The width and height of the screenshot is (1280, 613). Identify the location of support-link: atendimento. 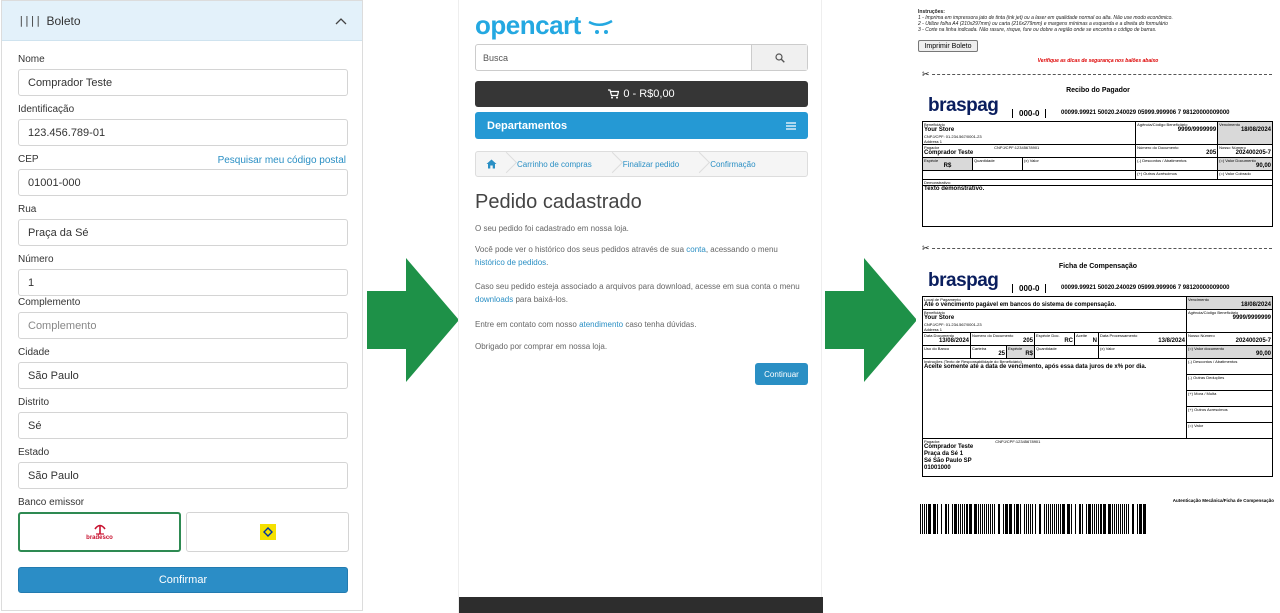
(601, 324).